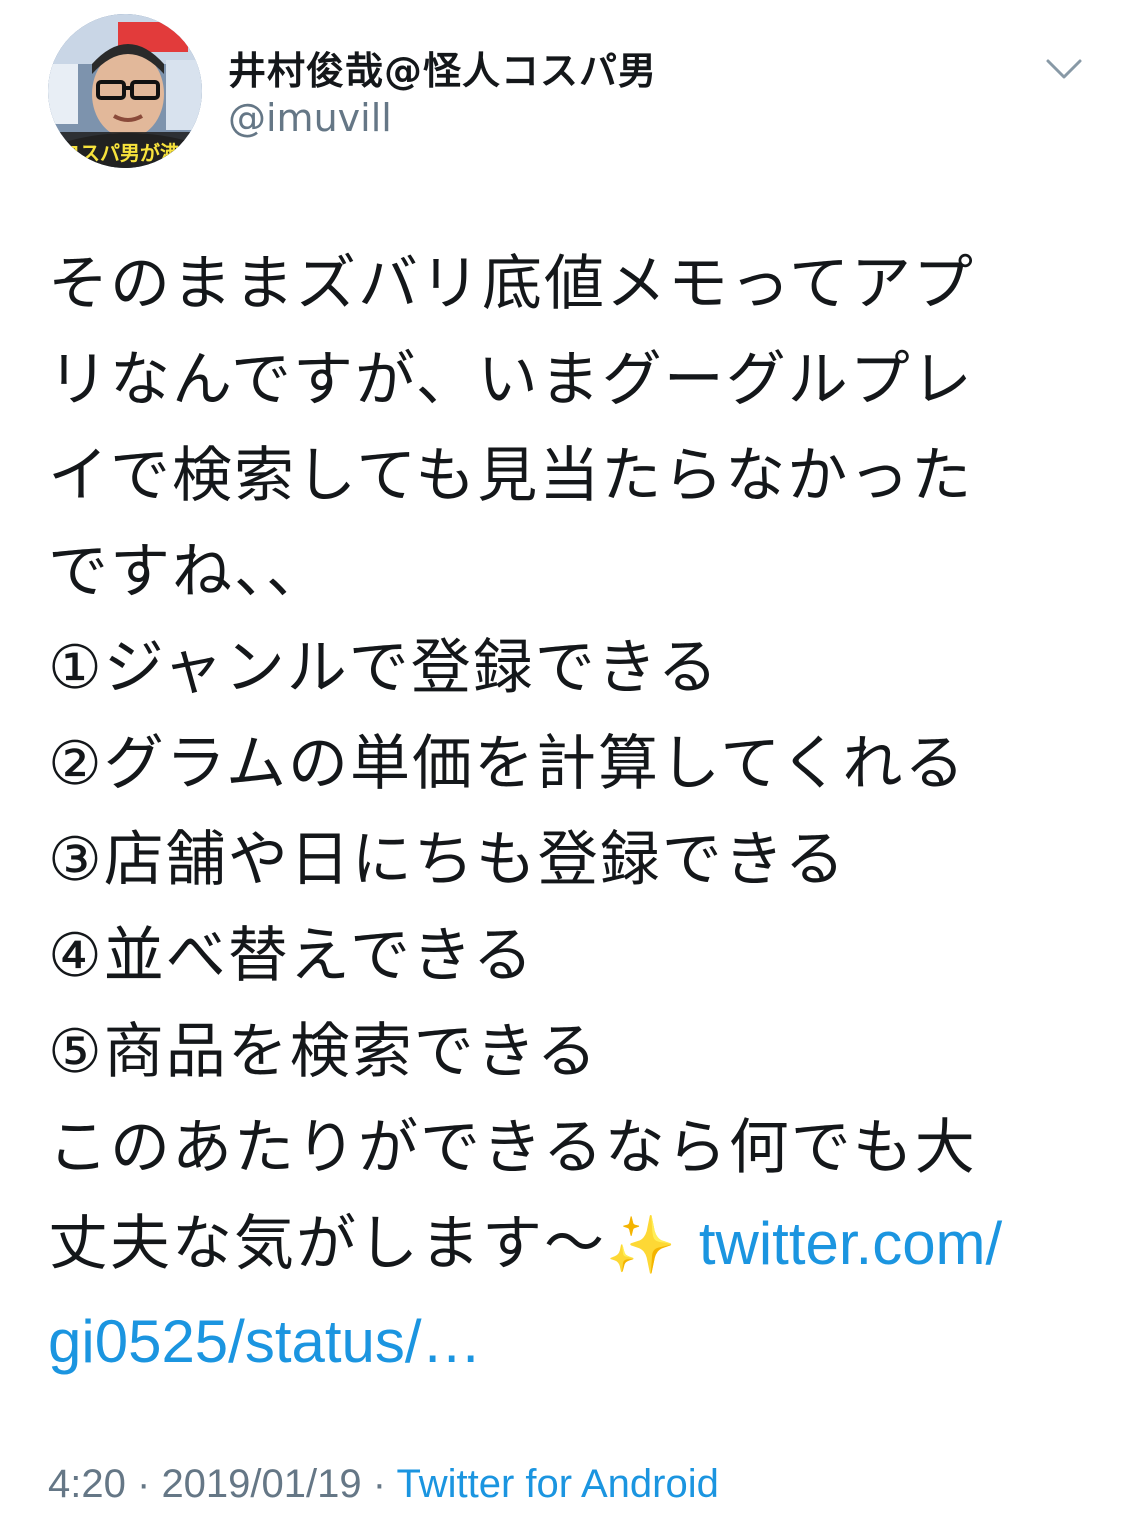 The image size is (1125, 1531). I want to click on text-line: 丈夫な気がします〜✨ twitter.com/, so click(568, 1245).